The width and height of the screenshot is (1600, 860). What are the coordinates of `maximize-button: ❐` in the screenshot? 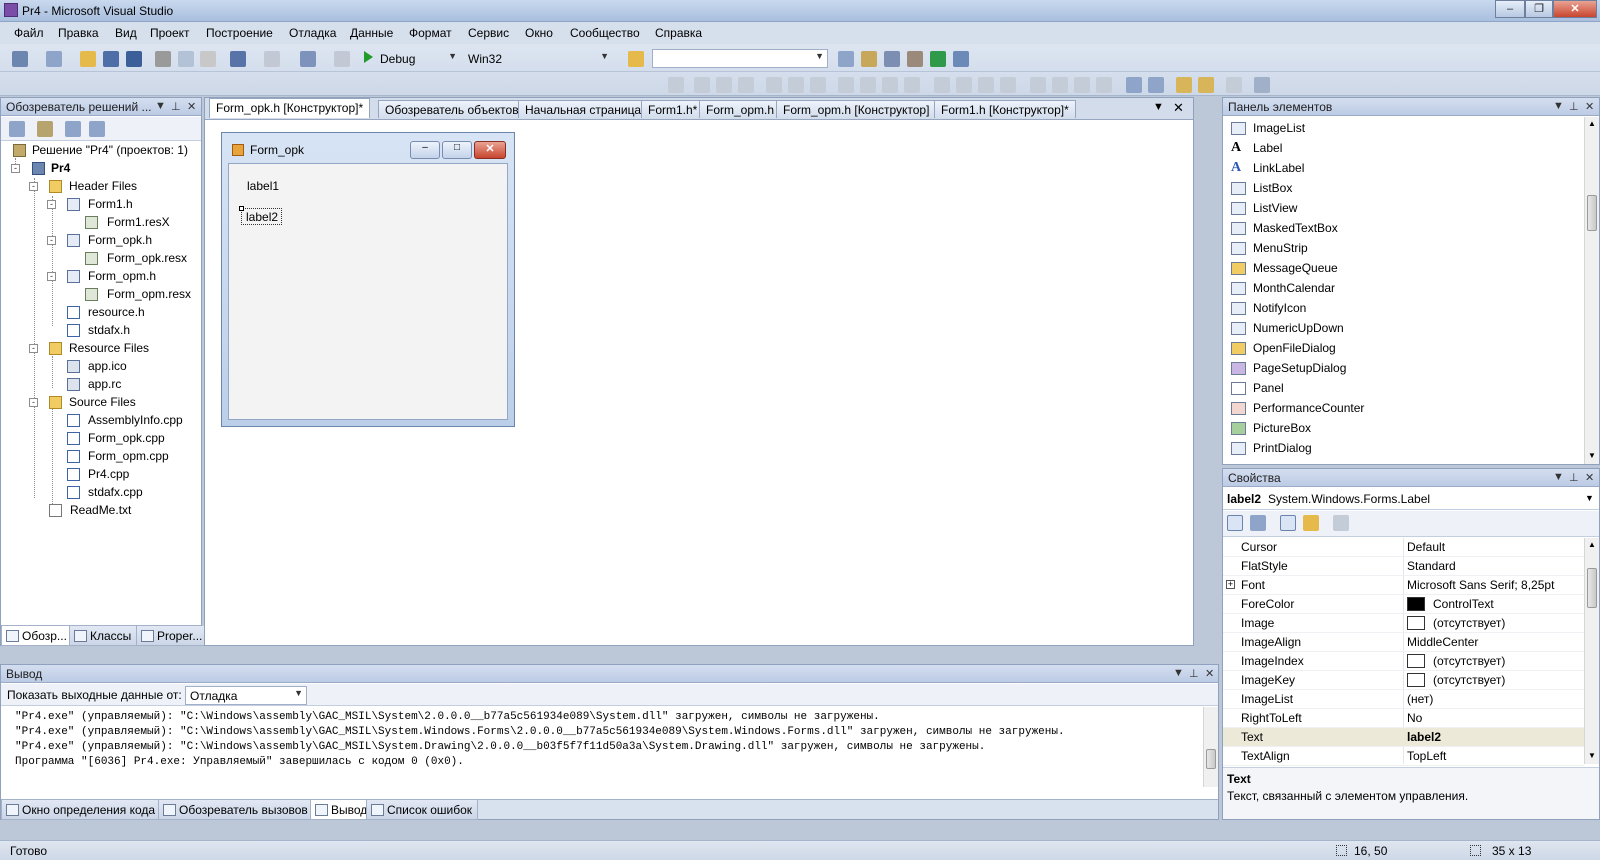 It's located at (1539, 9).